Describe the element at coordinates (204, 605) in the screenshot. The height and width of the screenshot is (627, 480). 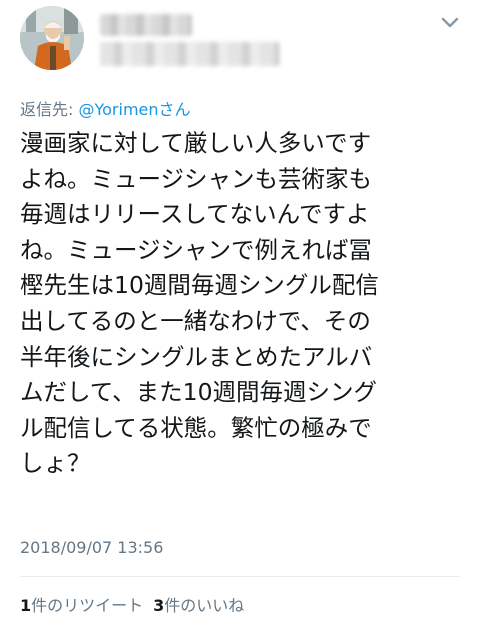
I see `likes-label: 件のいいね` at that location.